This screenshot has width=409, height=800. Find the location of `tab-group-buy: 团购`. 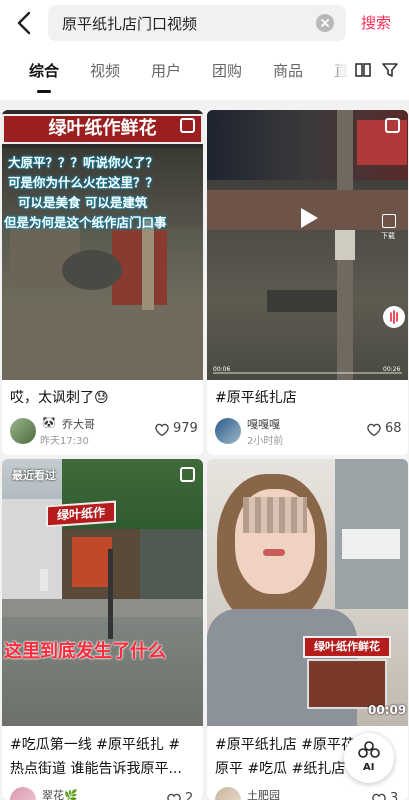

tab-group-buy: 团购 is located at coordinates (227, 70).